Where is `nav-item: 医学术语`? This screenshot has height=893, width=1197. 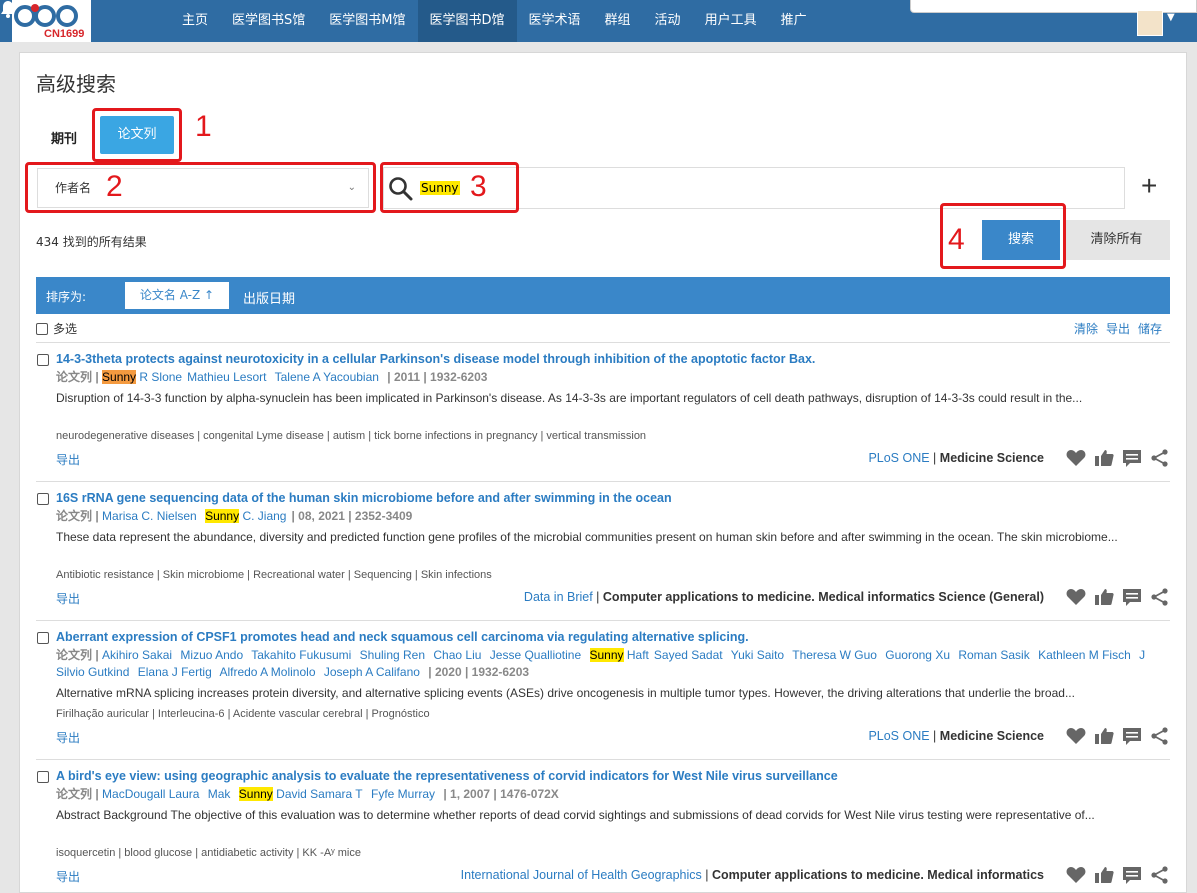
nav-item: 医学术语 is located at coordinates (555, 21).